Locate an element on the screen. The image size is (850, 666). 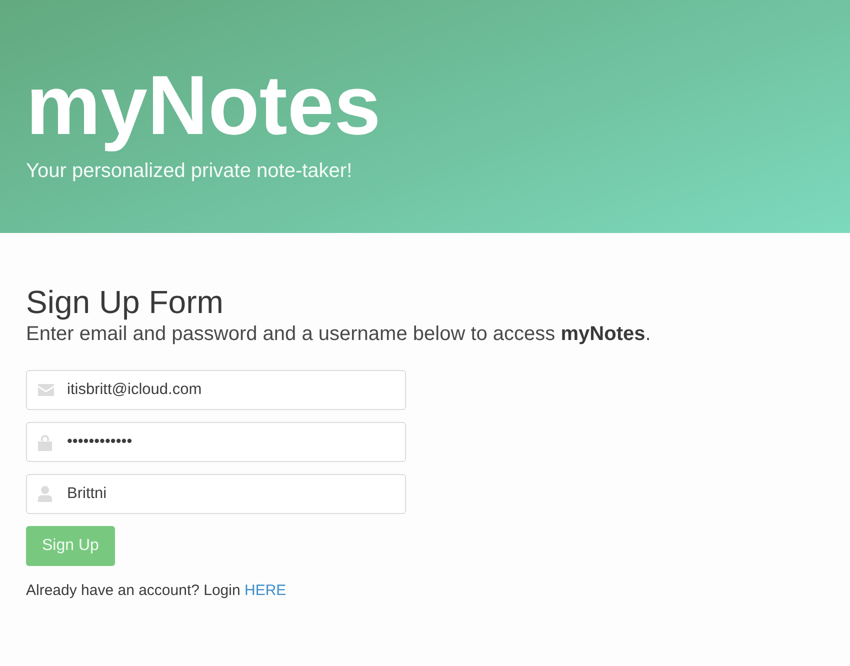
lock-icon is located at coordinates (45, 442).